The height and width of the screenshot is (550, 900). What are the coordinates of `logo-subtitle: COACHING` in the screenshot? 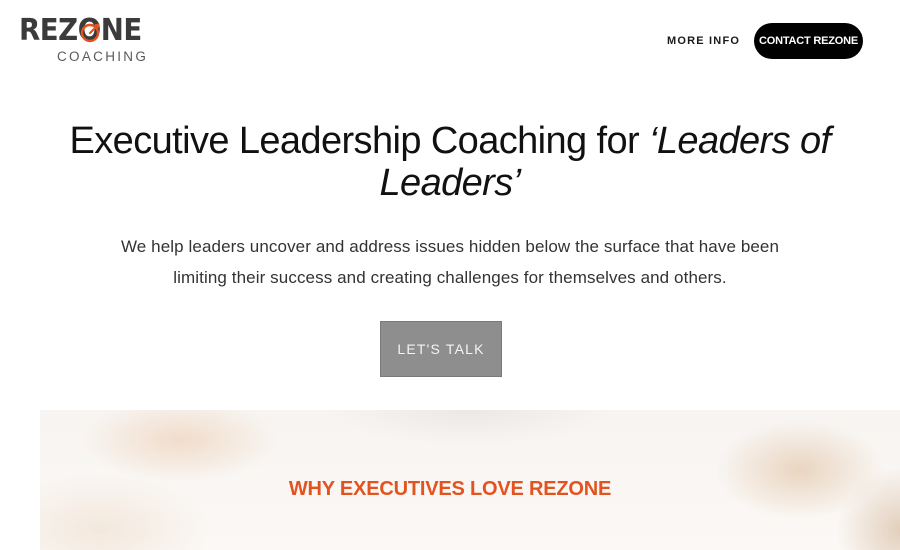 It's located at (103, 56).